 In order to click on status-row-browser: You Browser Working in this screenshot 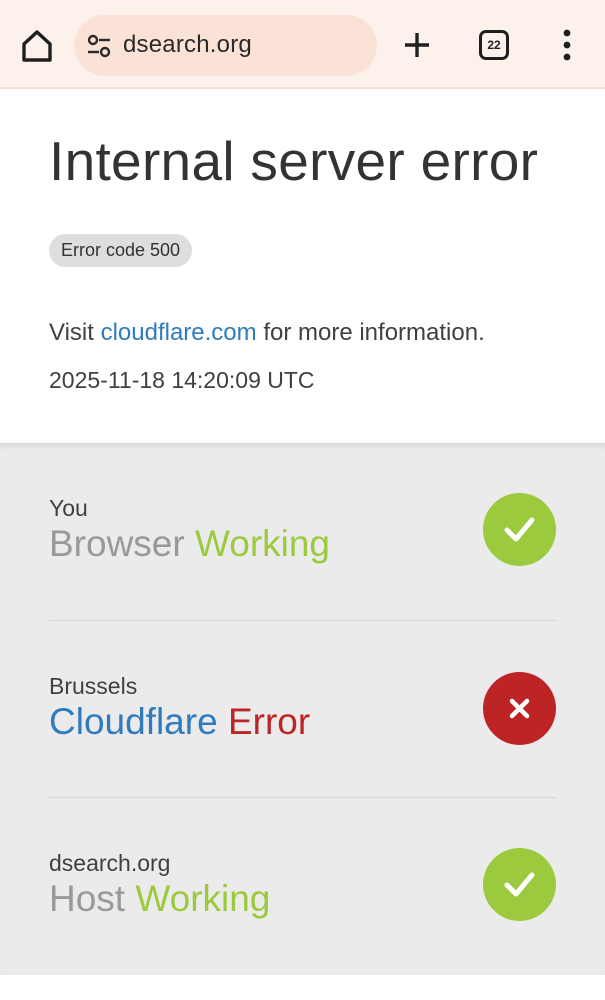, I will do `click(302, 531)`.